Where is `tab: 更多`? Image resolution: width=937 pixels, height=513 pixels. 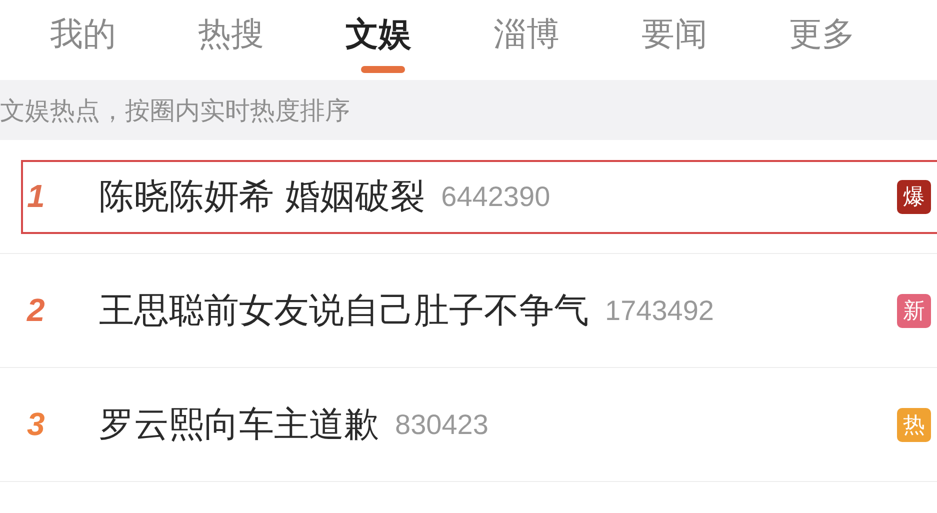
tab: 更多 is located at coordinates (863, 40).